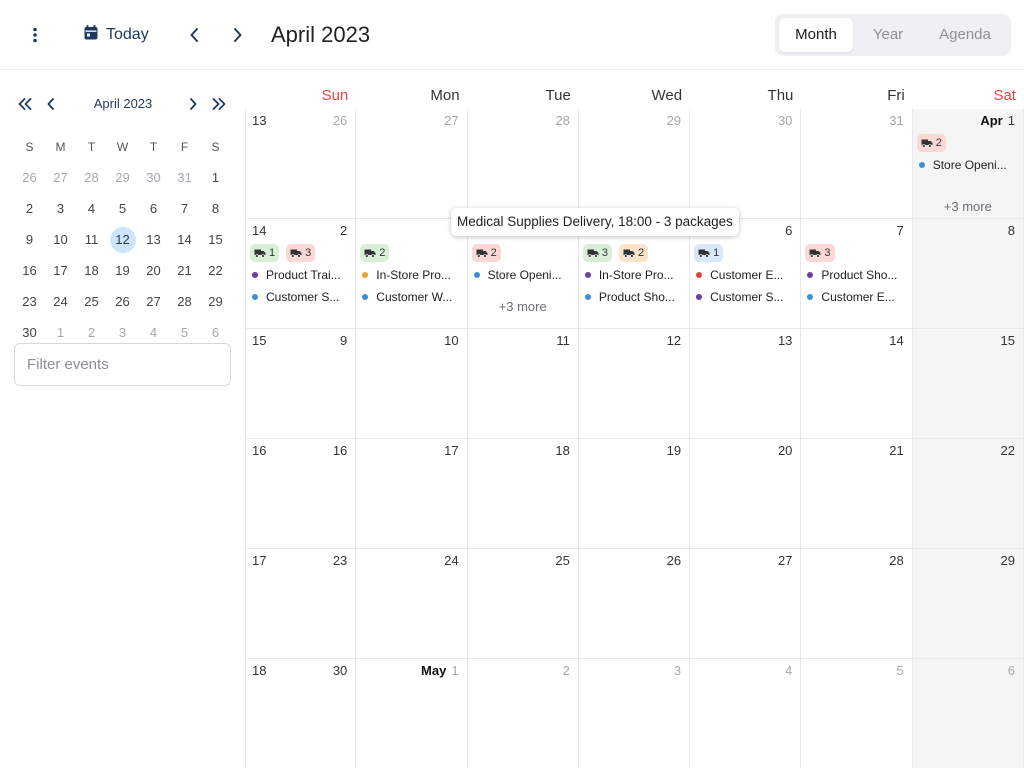 The width and height of the screenshot is (1024, 768). What do you see at coordinates (91, 271) in the screenshot?
I see `mini-day: 18` at bounding box center [91, 271].